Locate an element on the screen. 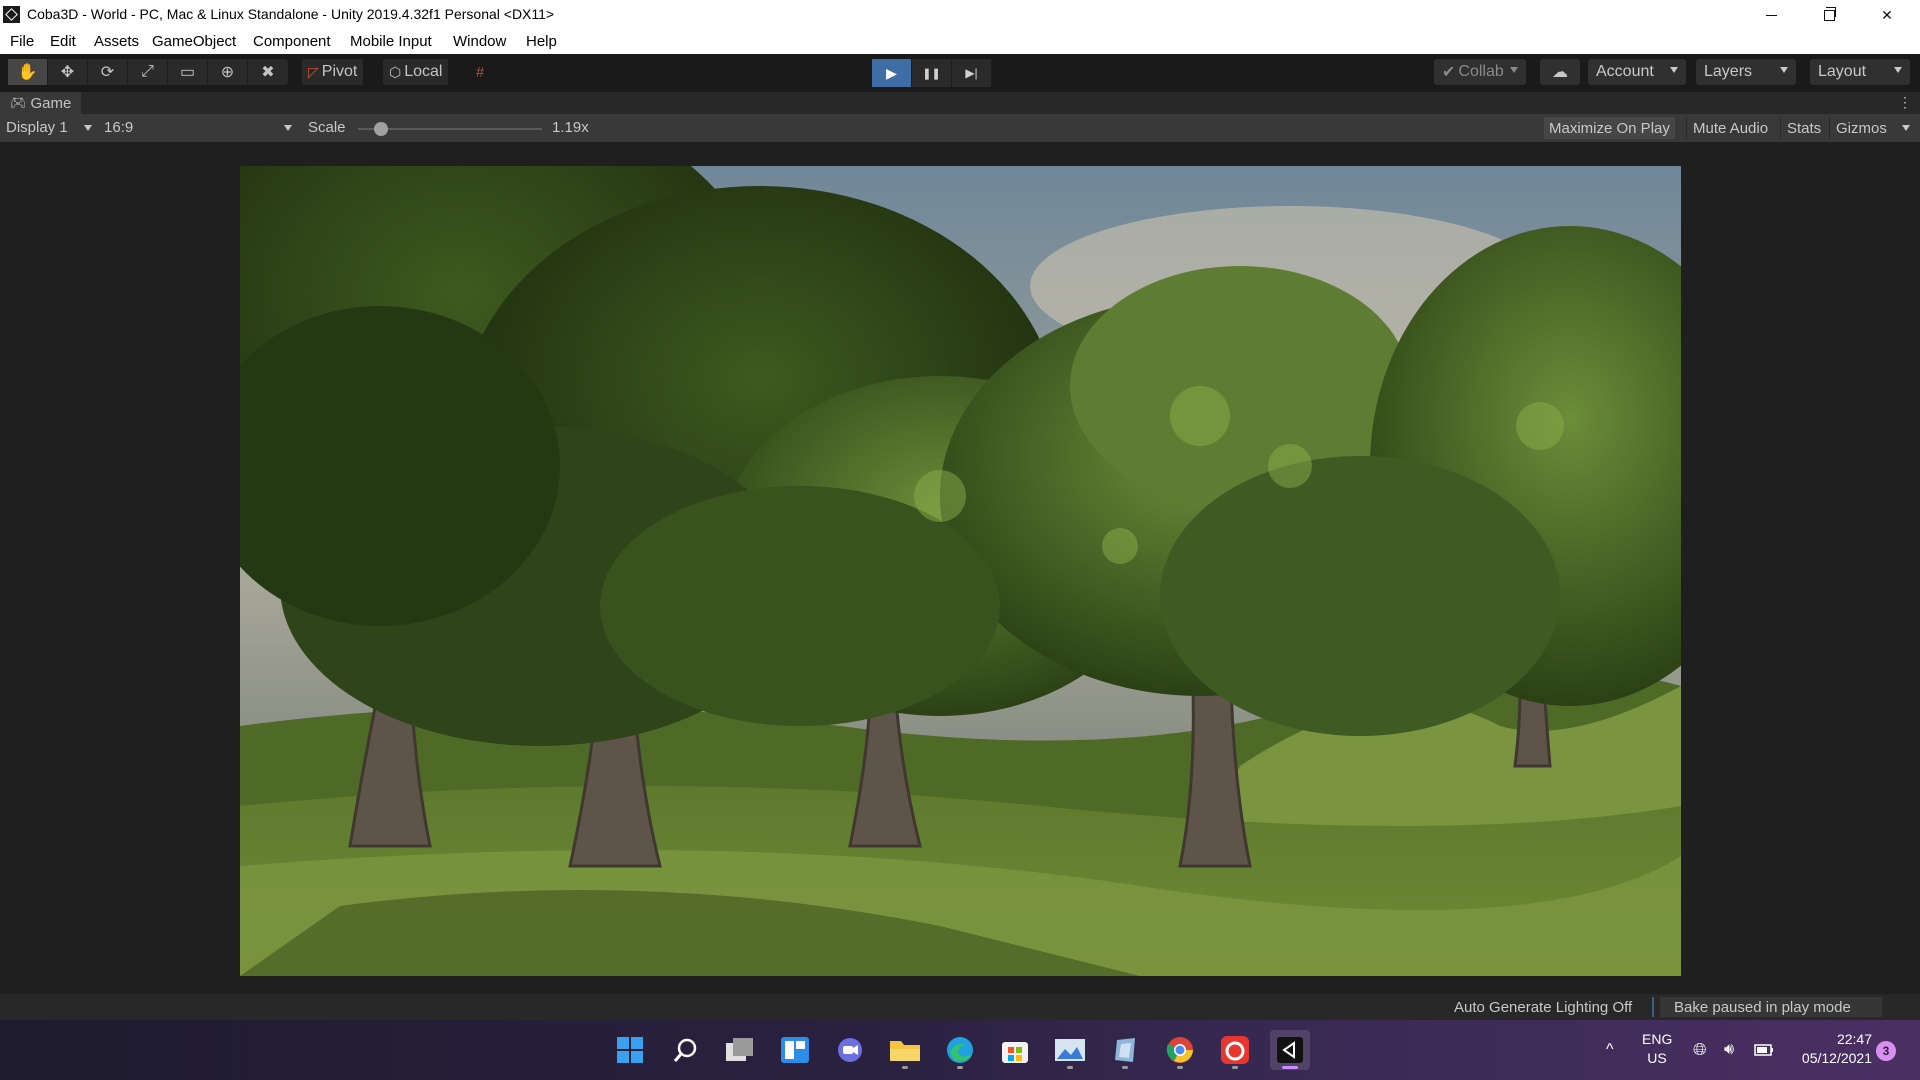 The width and height of the screenshot is (1920, 1080). chrome-button is located at coordinates (1180, 1050).